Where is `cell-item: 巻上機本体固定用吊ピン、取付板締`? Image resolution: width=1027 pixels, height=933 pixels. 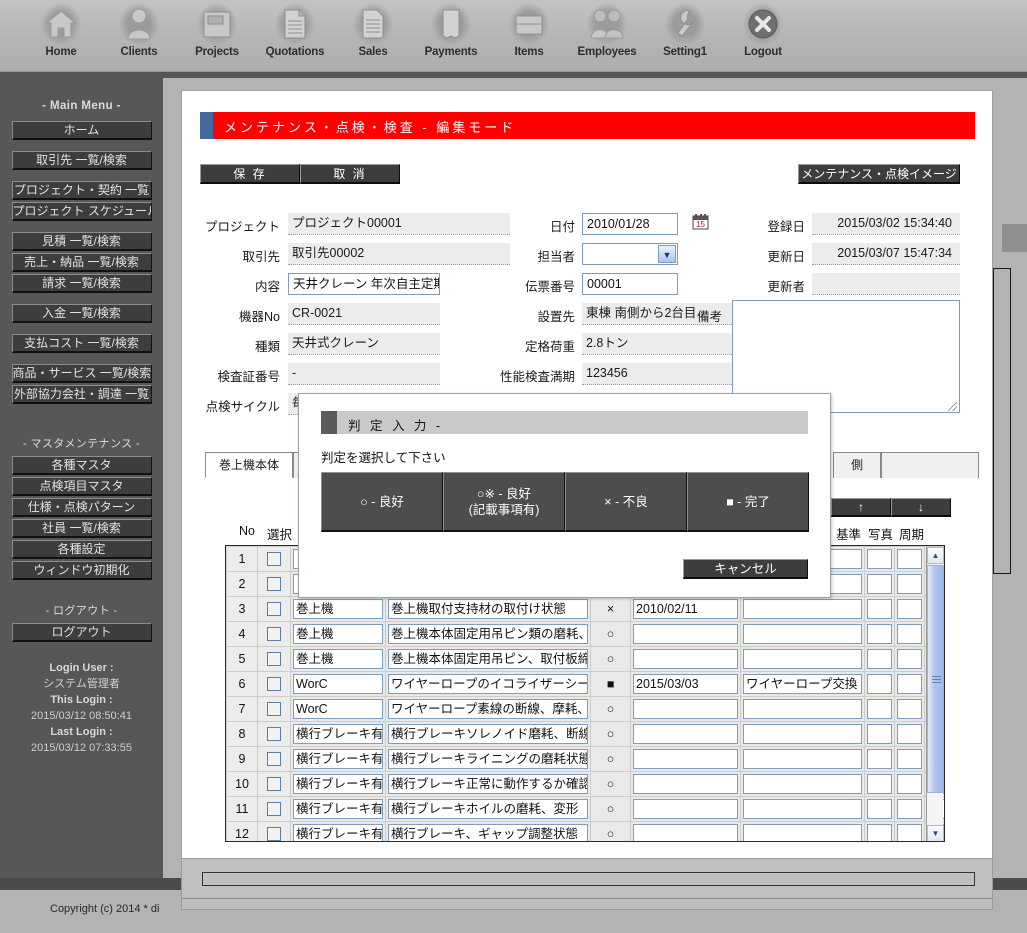
cell-item: 巻上機本体固定用吊ピン、取付板締 is located at coordinates (488, 659).